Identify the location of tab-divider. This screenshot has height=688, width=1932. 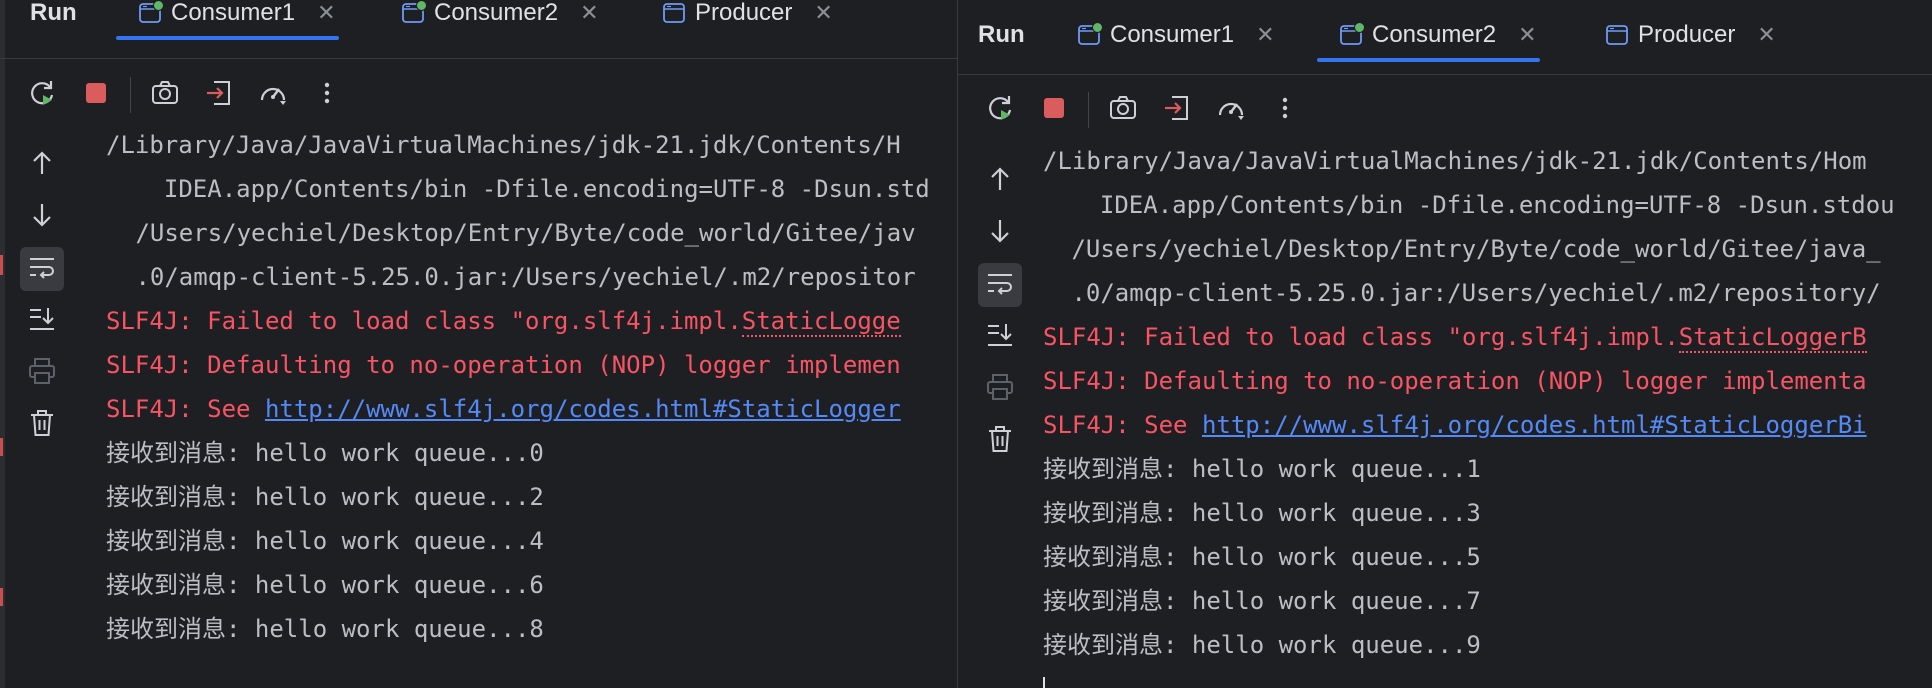
(1445, 74).